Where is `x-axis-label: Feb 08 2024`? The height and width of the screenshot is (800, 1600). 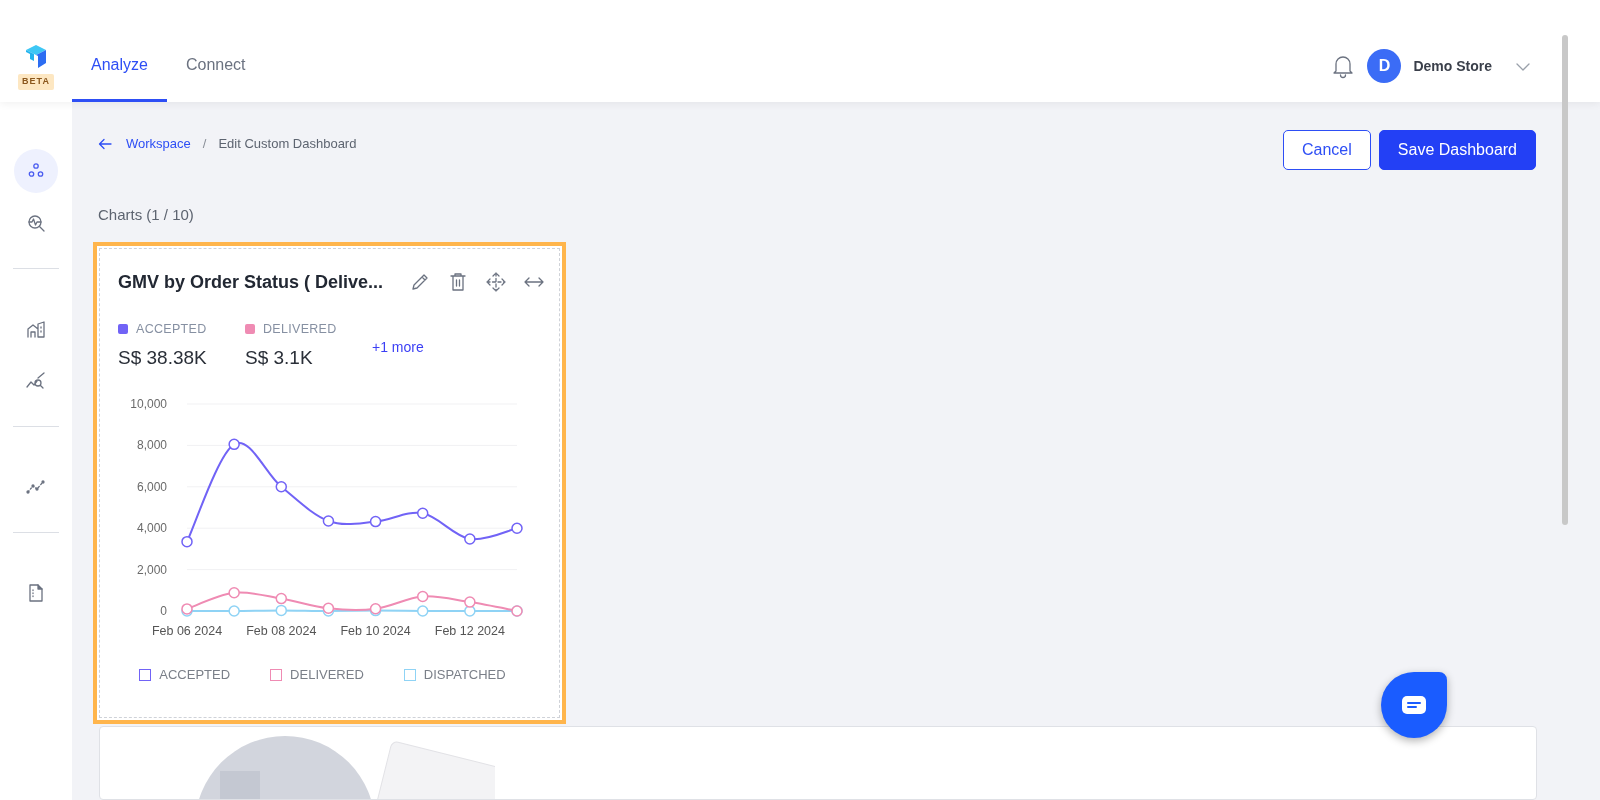
x-axis-label: Feb 08 2024 is located at coordinates (281, 630).